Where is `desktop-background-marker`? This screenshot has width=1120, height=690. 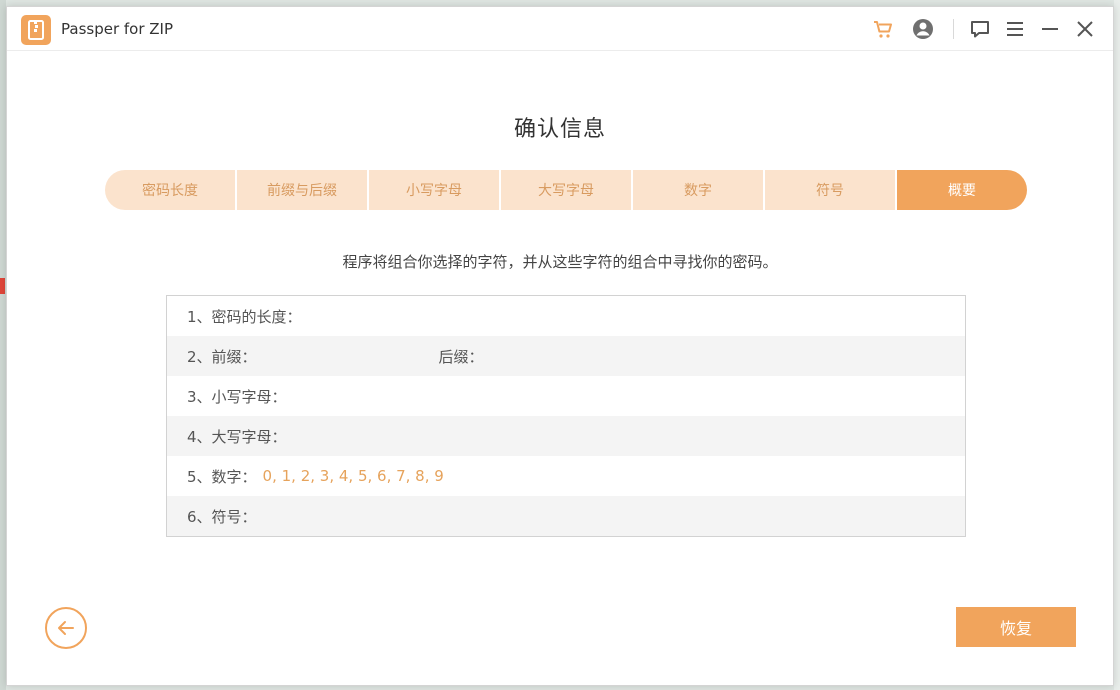 desktop-background-marker is located at coordinates (2, 286).